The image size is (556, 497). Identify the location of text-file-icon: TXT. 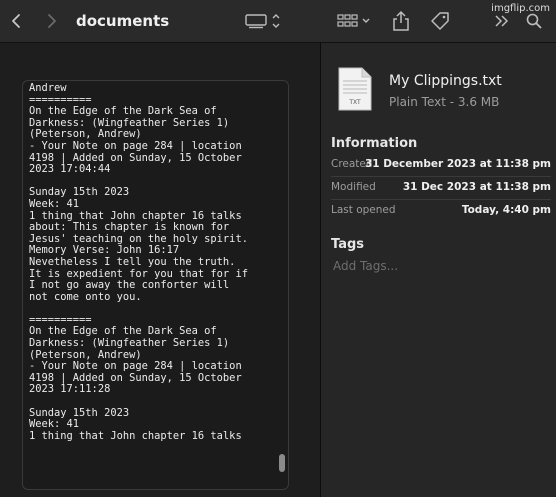
(355, 91).